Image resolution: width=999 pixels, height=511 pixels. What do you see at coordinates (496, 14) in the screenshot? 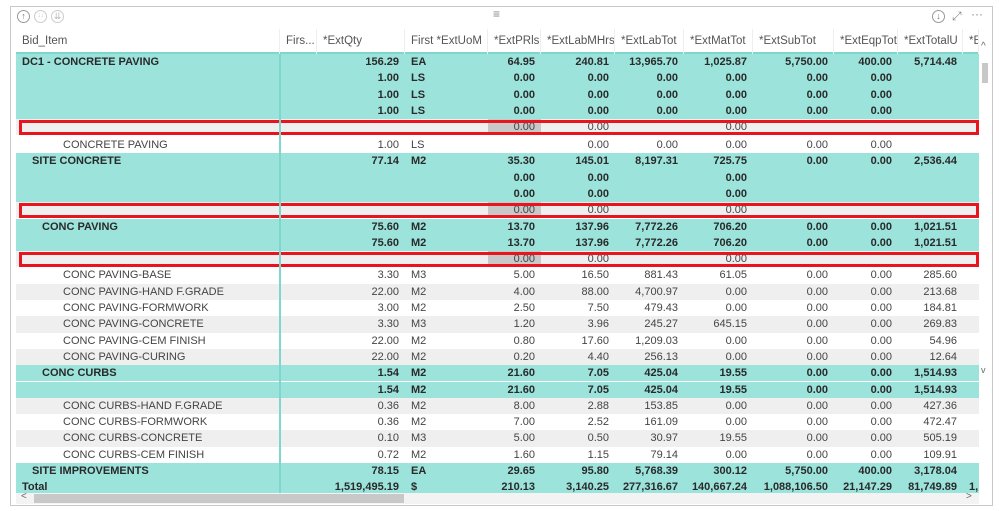
I see `drag-handle-icon: ≡` at bounding box center [496, 14].